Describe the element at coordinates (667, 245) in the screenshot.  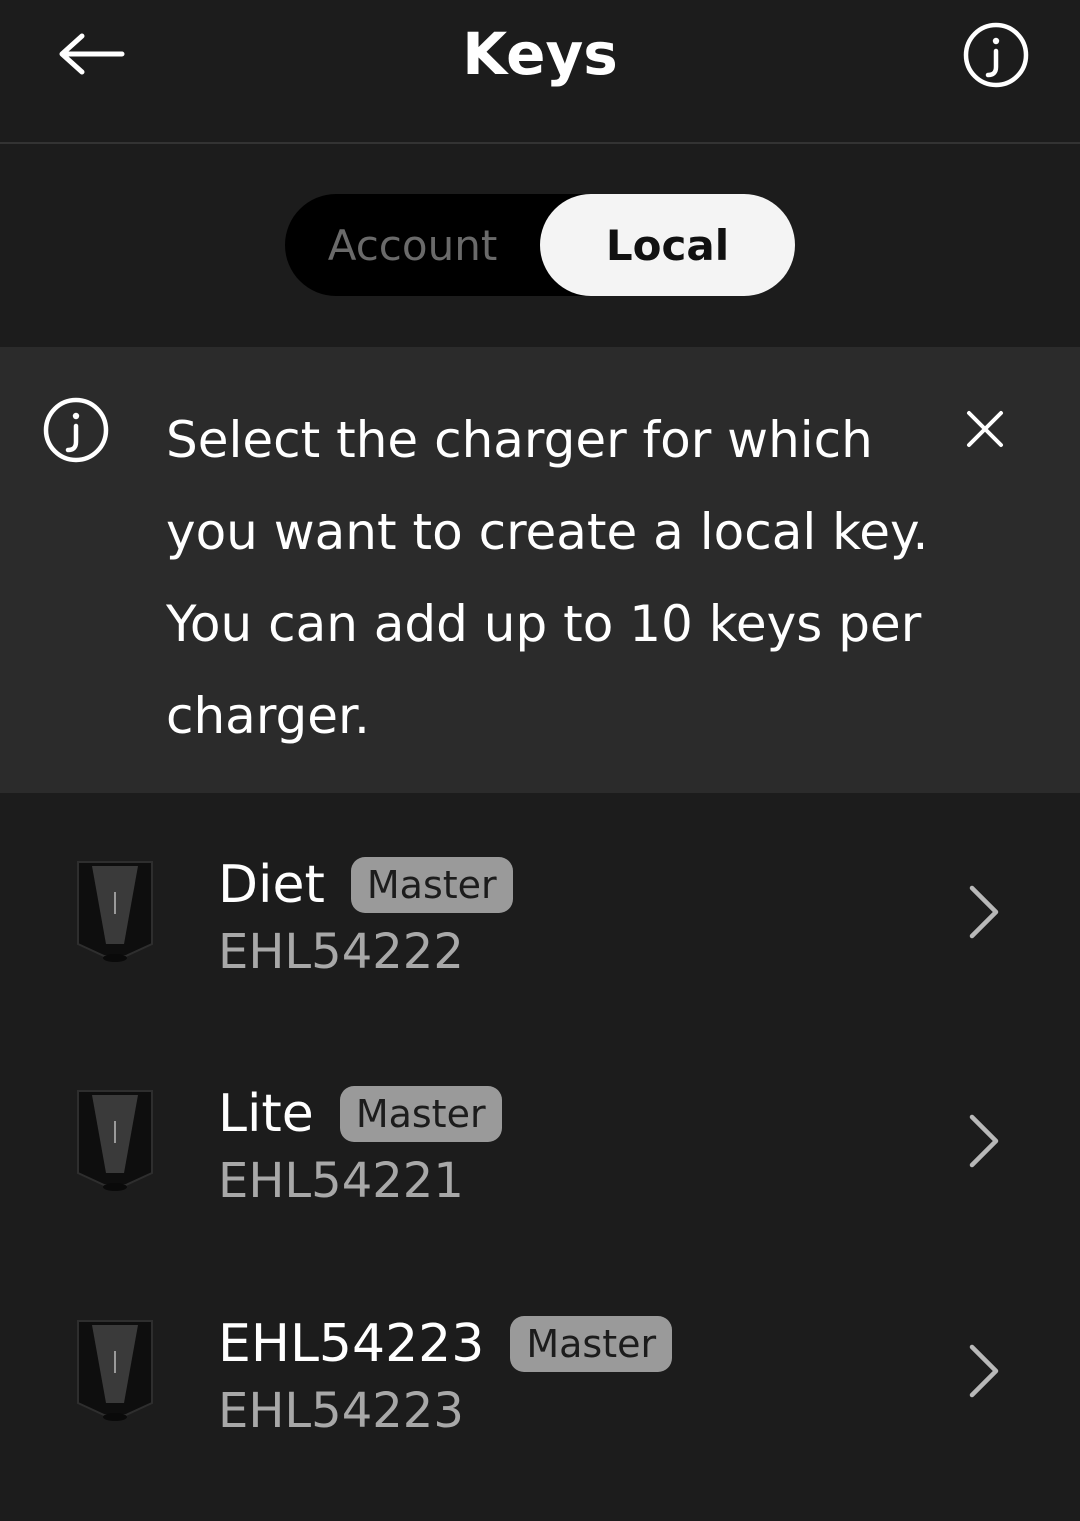
I see `tab-local: Local` at that location.